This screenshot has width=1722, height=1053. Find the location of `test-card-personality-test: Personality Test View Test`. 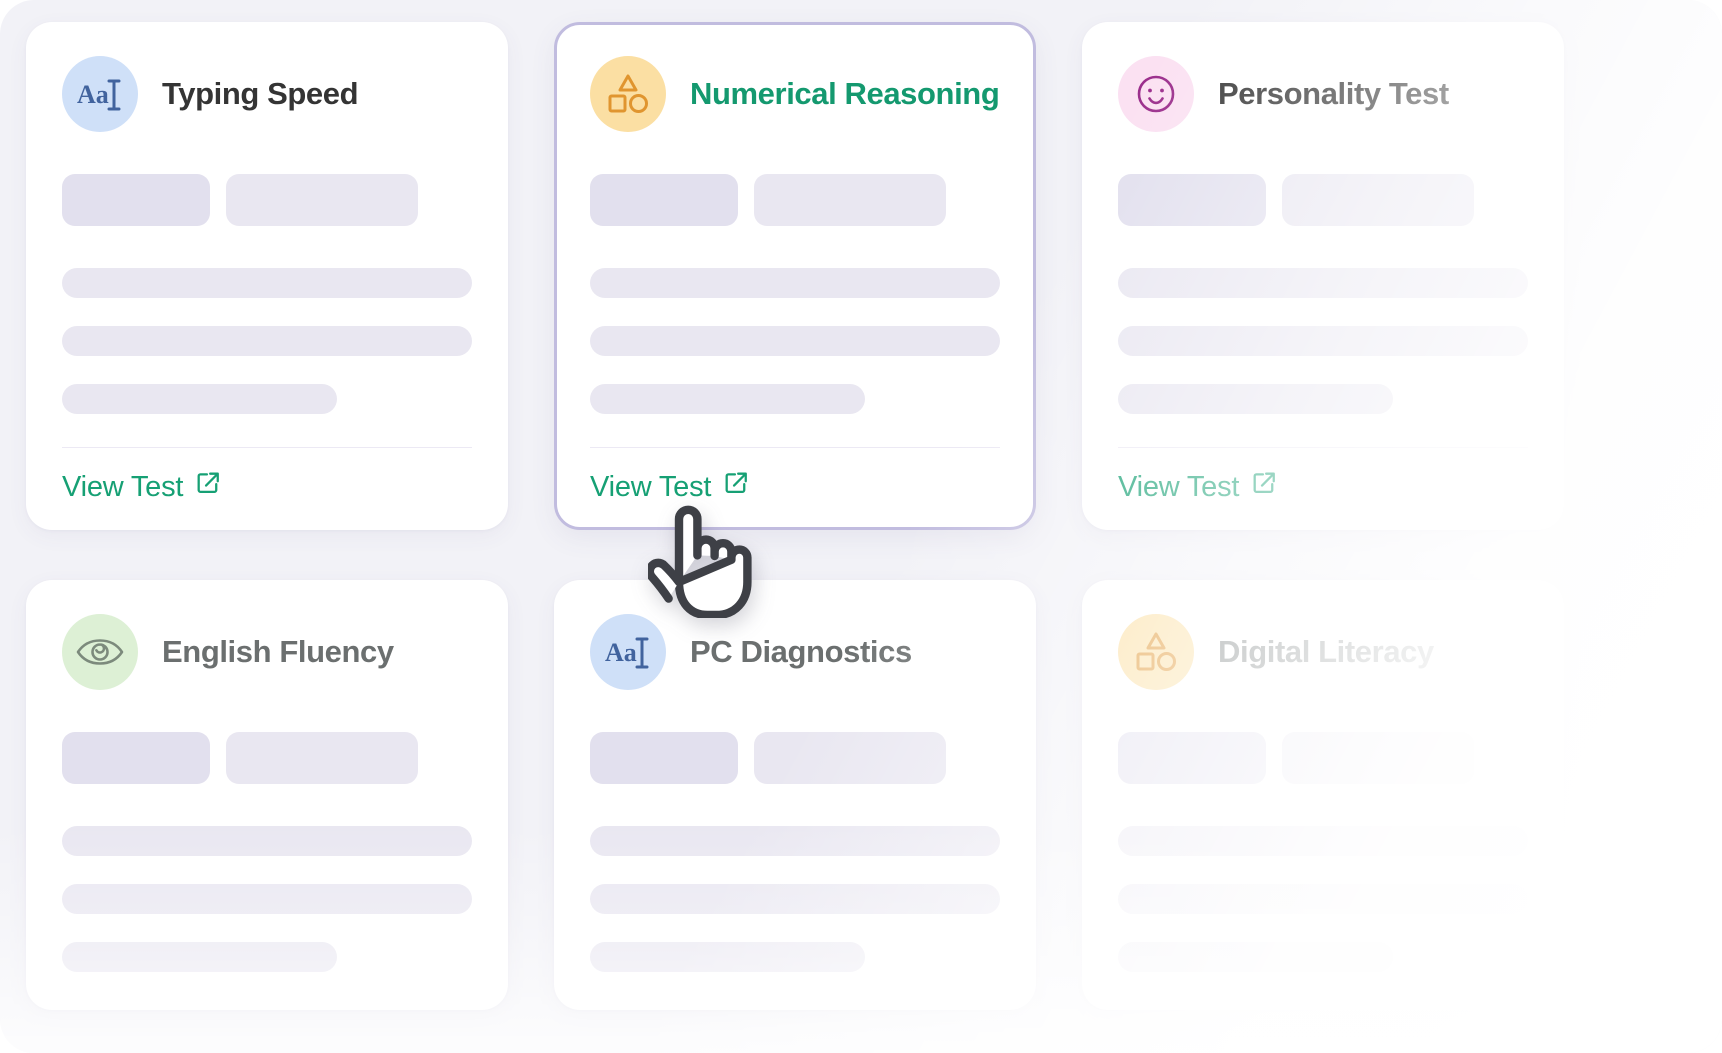

test-card-personality-test: Personality Test View Test is located at coordinates (1323, 276).